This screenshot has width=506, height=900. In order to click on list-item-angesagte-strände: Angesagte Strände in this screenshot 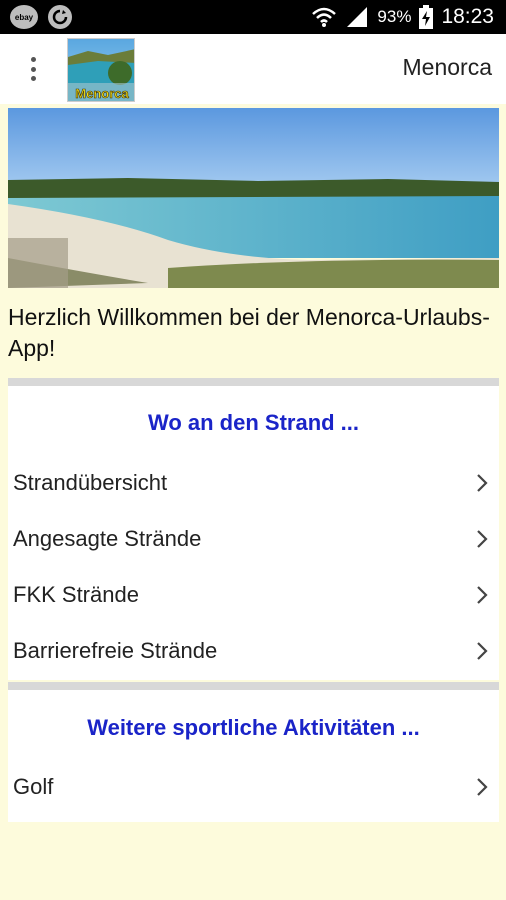, I will do `click(253, 540)`.